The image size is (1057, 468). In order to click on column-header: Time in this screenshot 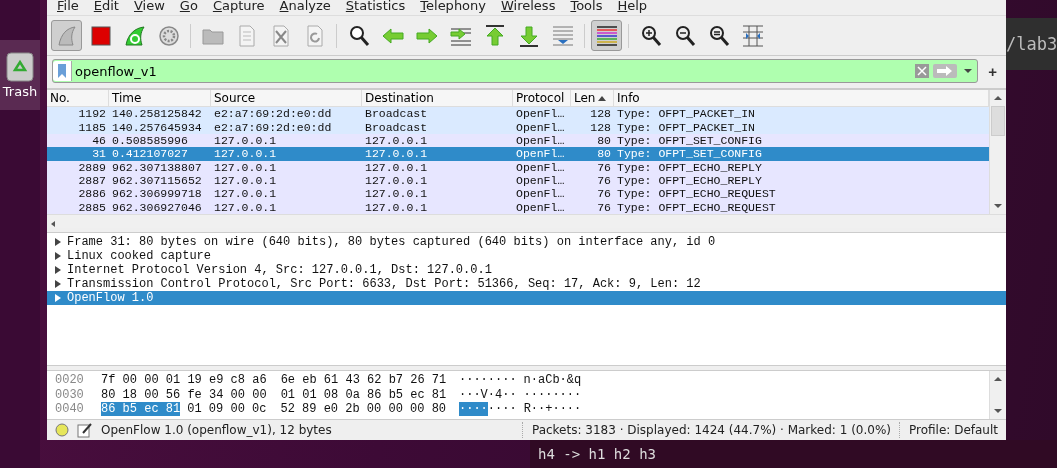, I will do `click(160, 98)`.